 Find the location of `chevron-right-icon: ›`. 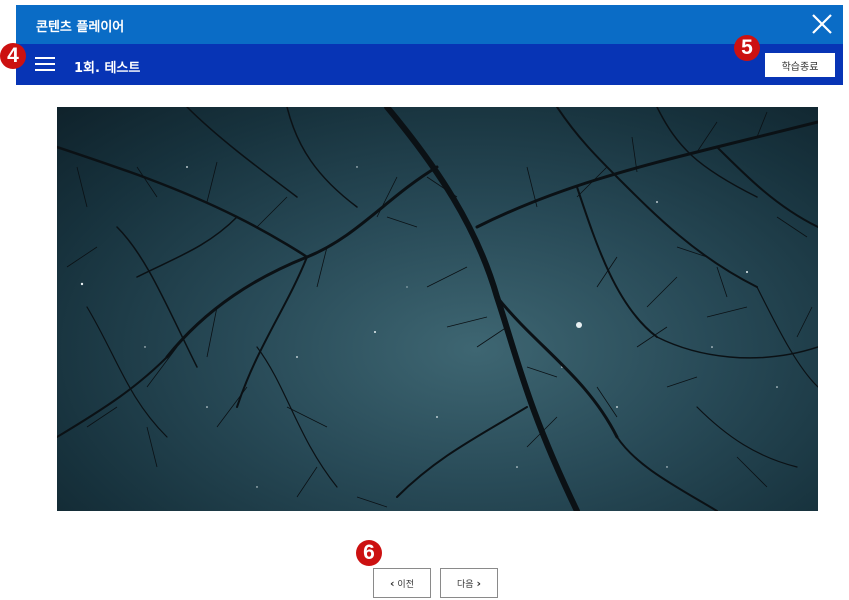

chevron-right-icon: › is located at coordinates (478, 583).